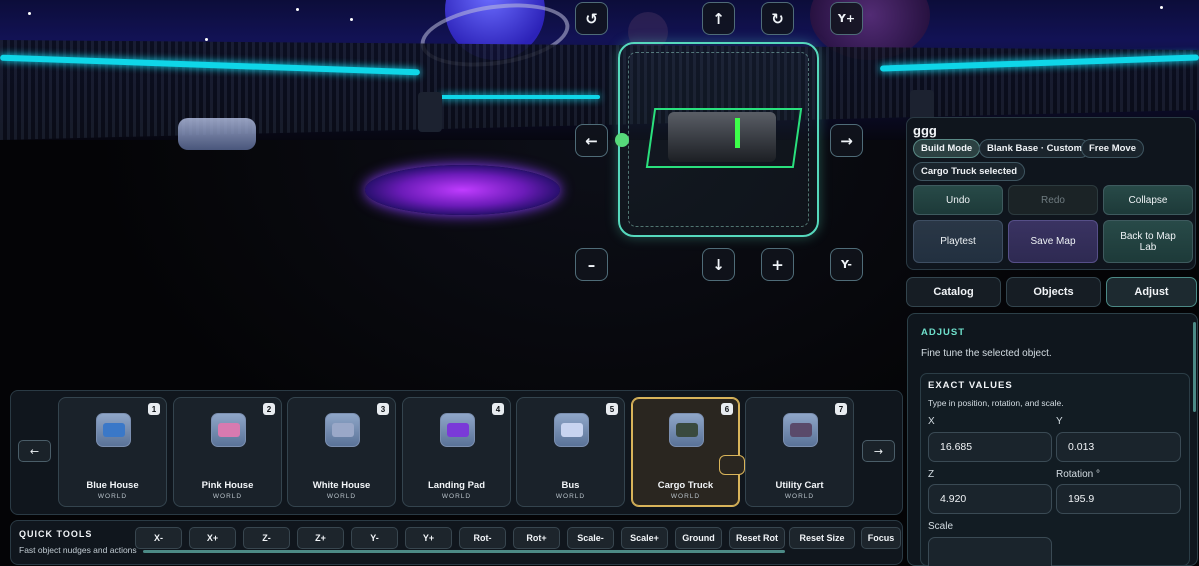  What do you see at coordinates (1151, 292) in the screenshot?
I see `tab-adjust: Adjust` at bounding box center [1151, 292].